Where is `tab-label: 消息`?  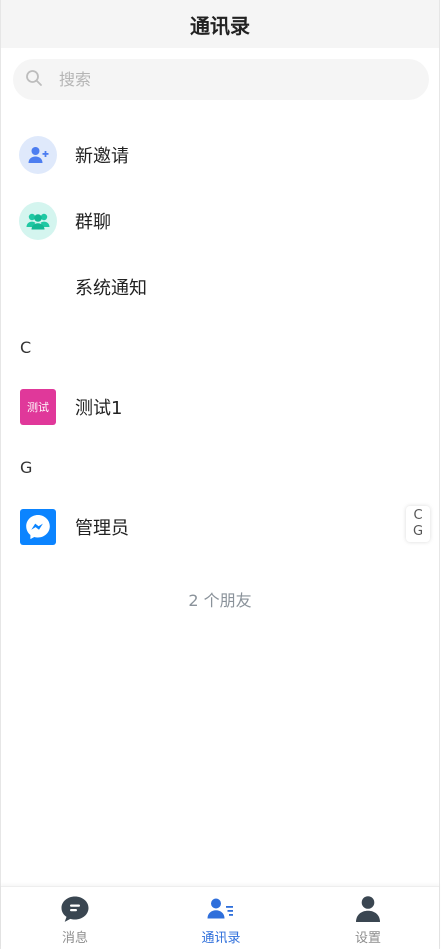 tab-label: 消息 is located at coordinates (74, 938).